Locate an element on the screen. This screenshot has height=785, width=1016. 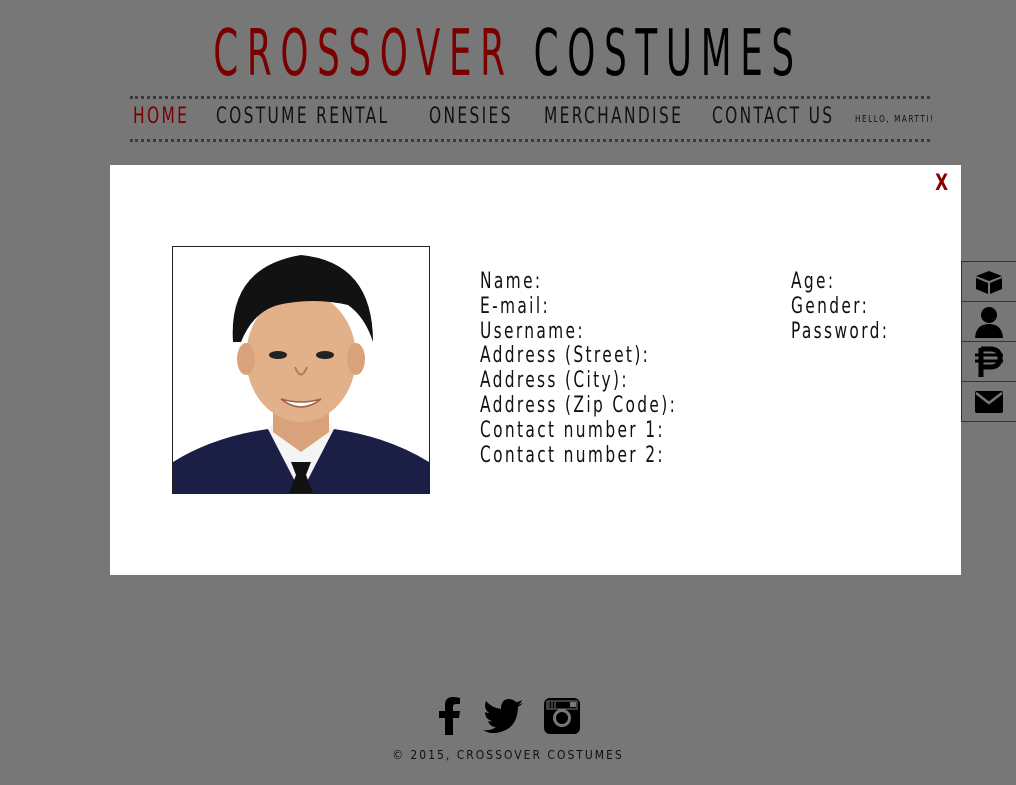
nav-costume-rental: COSTUME RENTAL is located at coordinates (302, 116).